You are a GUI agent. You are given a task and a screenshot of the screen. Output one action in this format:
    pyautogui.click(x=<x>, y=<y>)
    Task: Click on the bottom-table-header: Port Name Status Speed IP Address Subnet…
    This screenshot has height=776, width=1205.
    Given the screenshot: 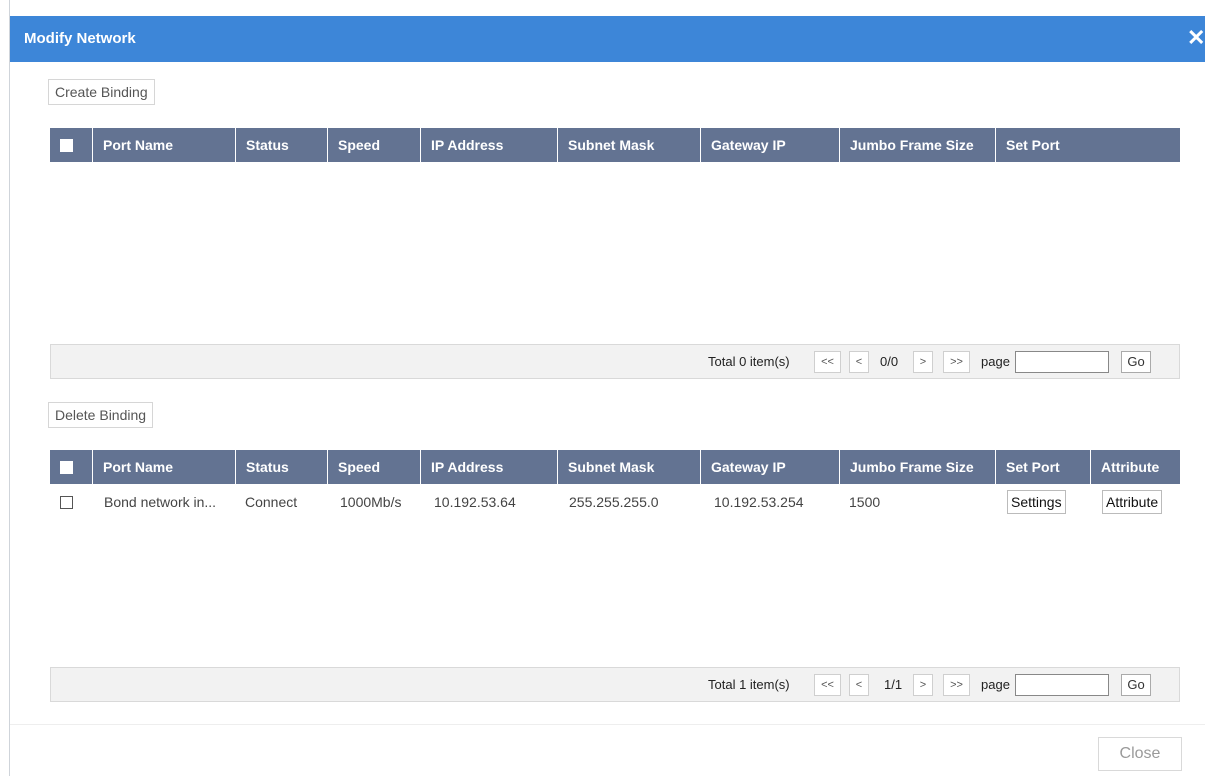 What is the action you would take?
    pyautogui.click(x=615, y=467)
    